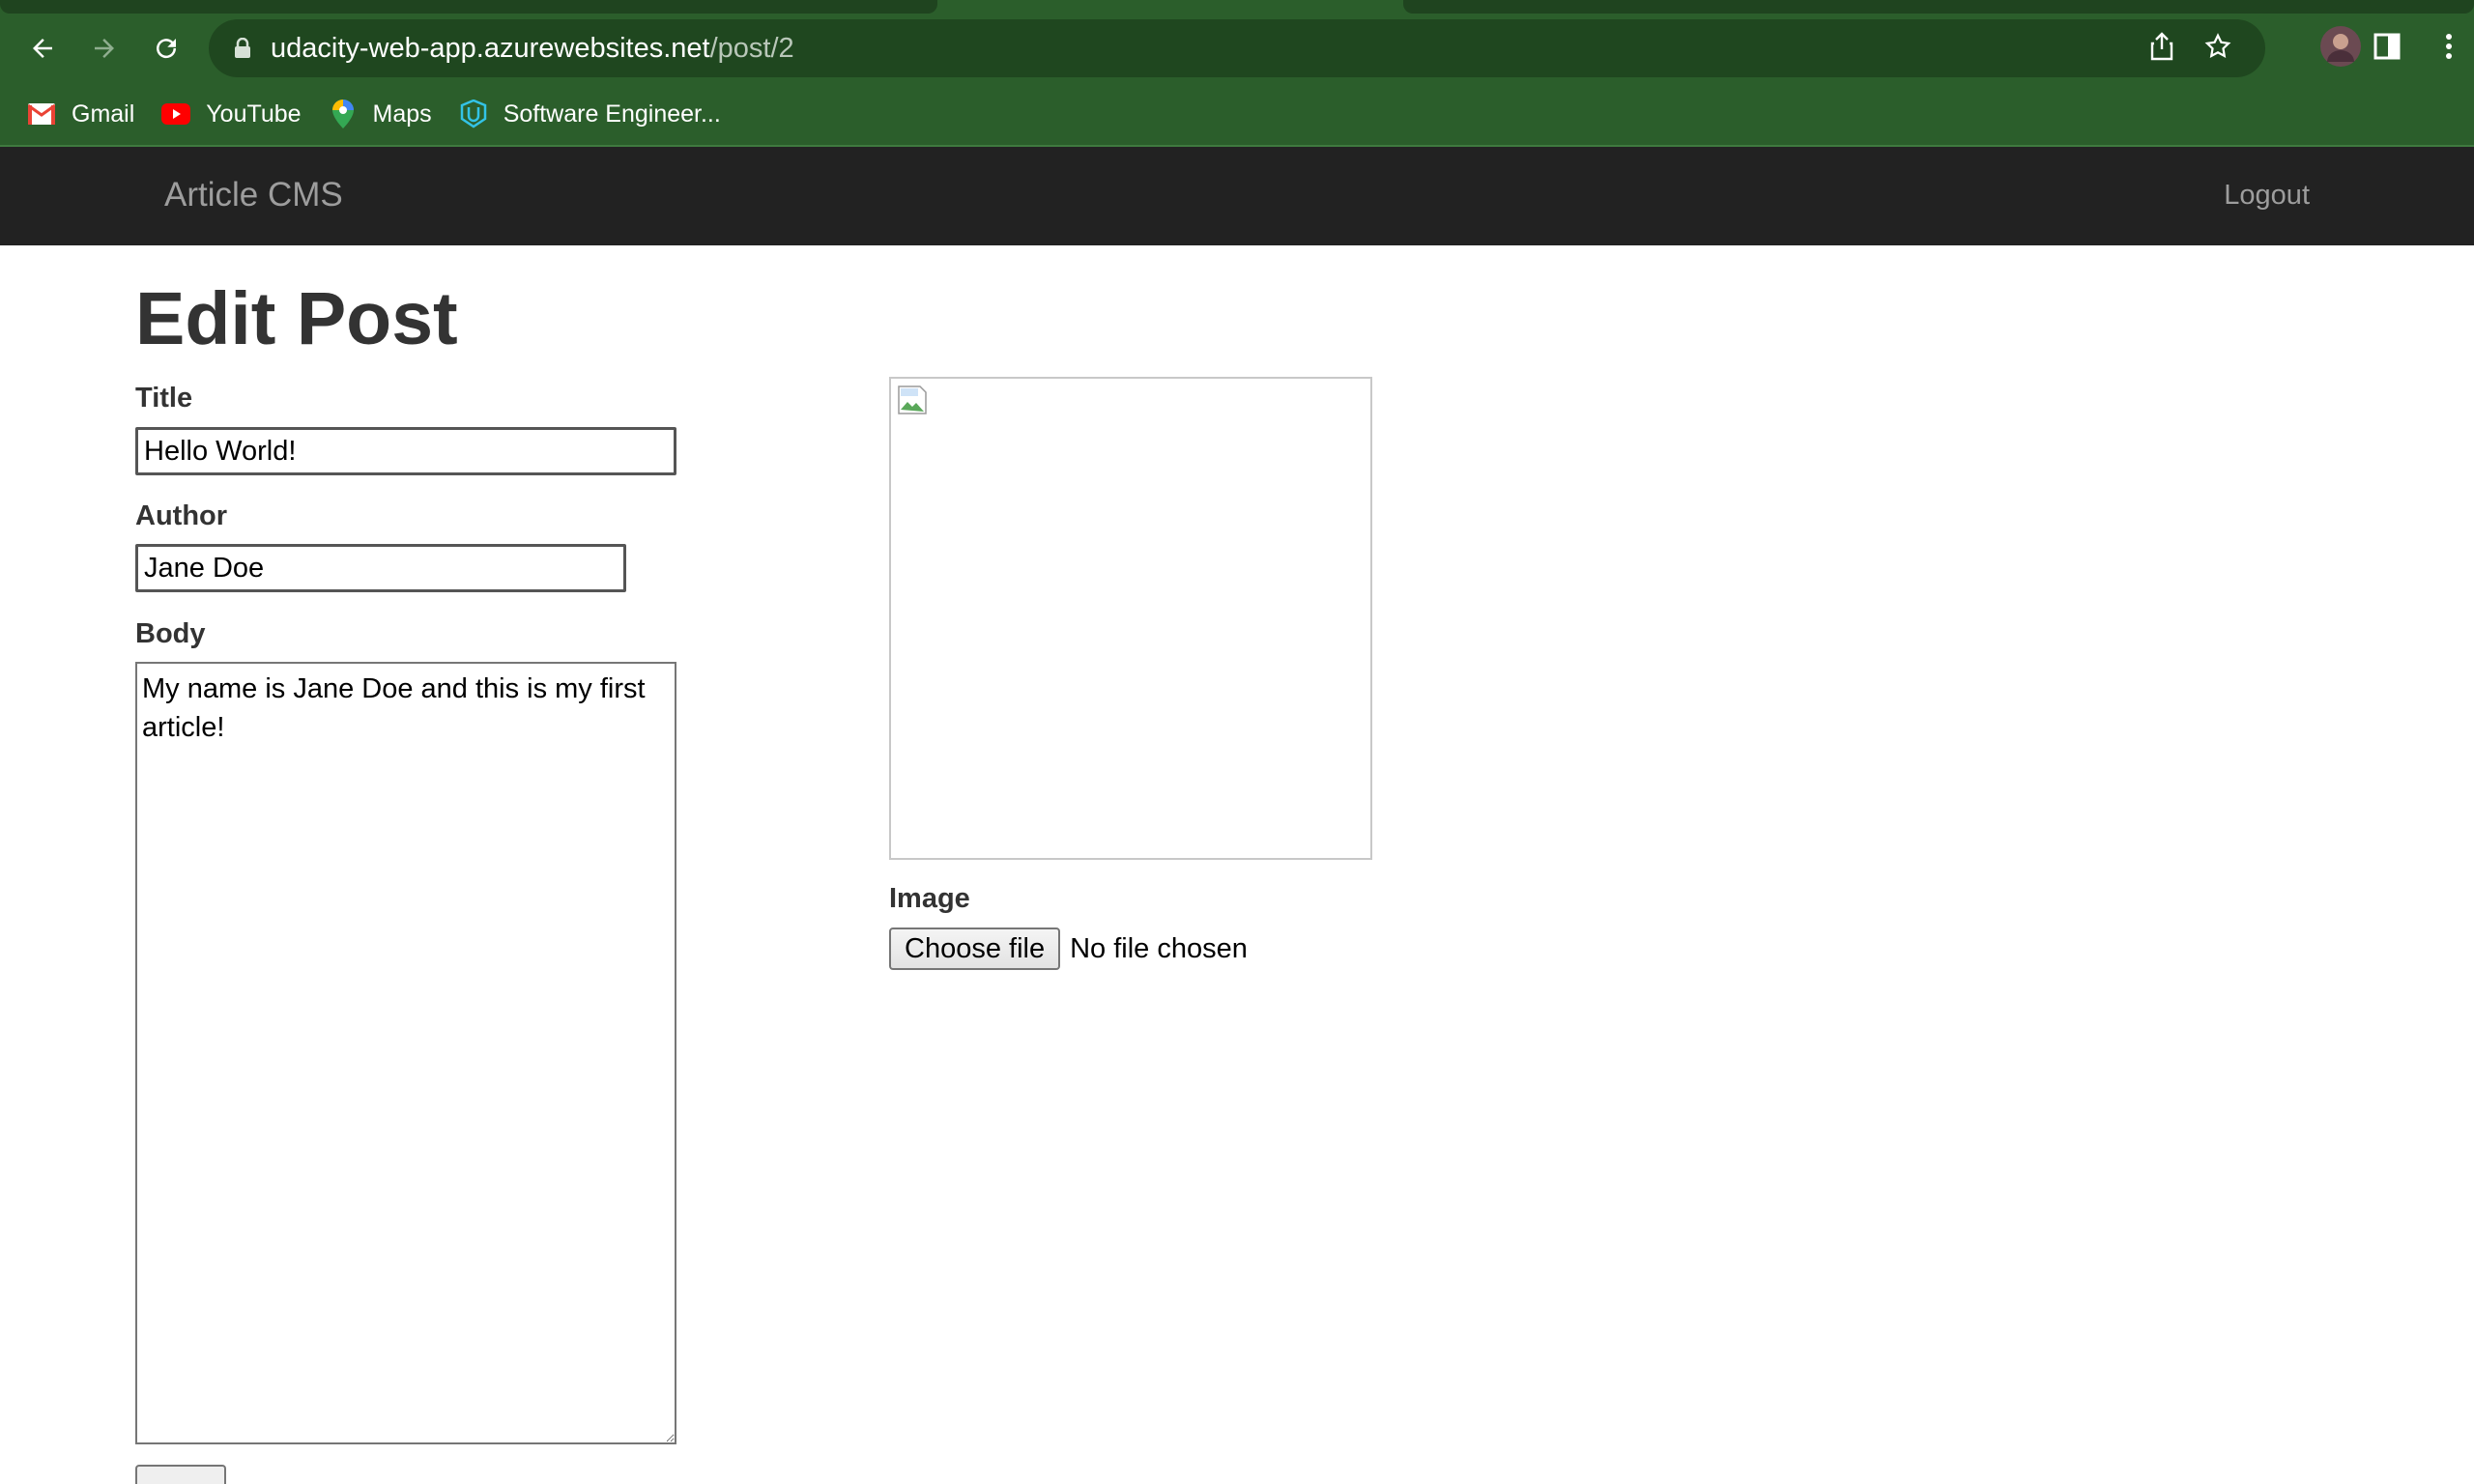  I want to click on page-title: Edit Post, so click(296, 318).